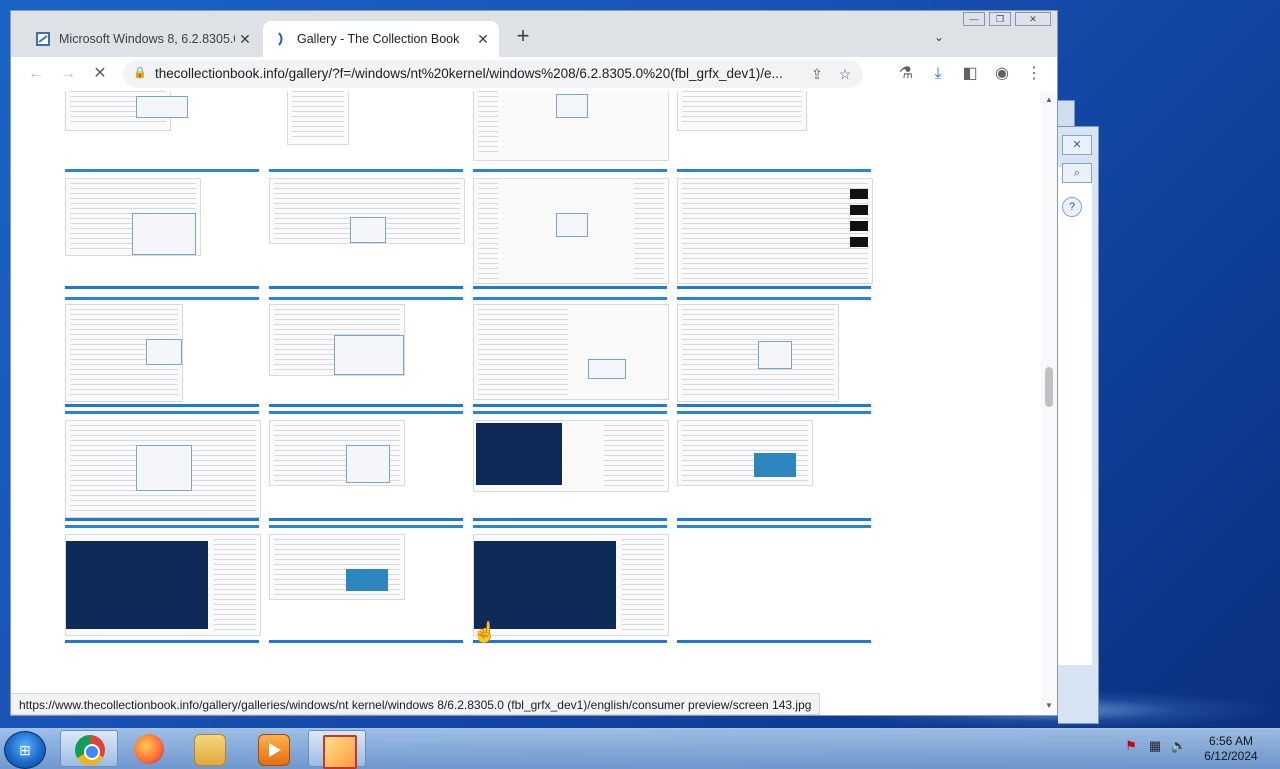 The image size is (1280, 769). I want to click on tab-windows8: Microsoft Windows 8, 6.2.8305.0 ✕, so click(143, 39).